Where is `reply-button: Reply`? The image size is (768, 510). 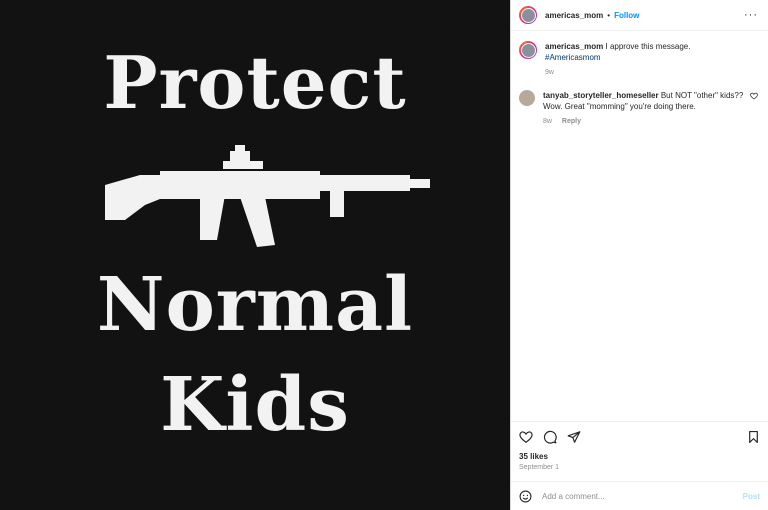 reply-button: Reply is located at coordinates (571, 121).